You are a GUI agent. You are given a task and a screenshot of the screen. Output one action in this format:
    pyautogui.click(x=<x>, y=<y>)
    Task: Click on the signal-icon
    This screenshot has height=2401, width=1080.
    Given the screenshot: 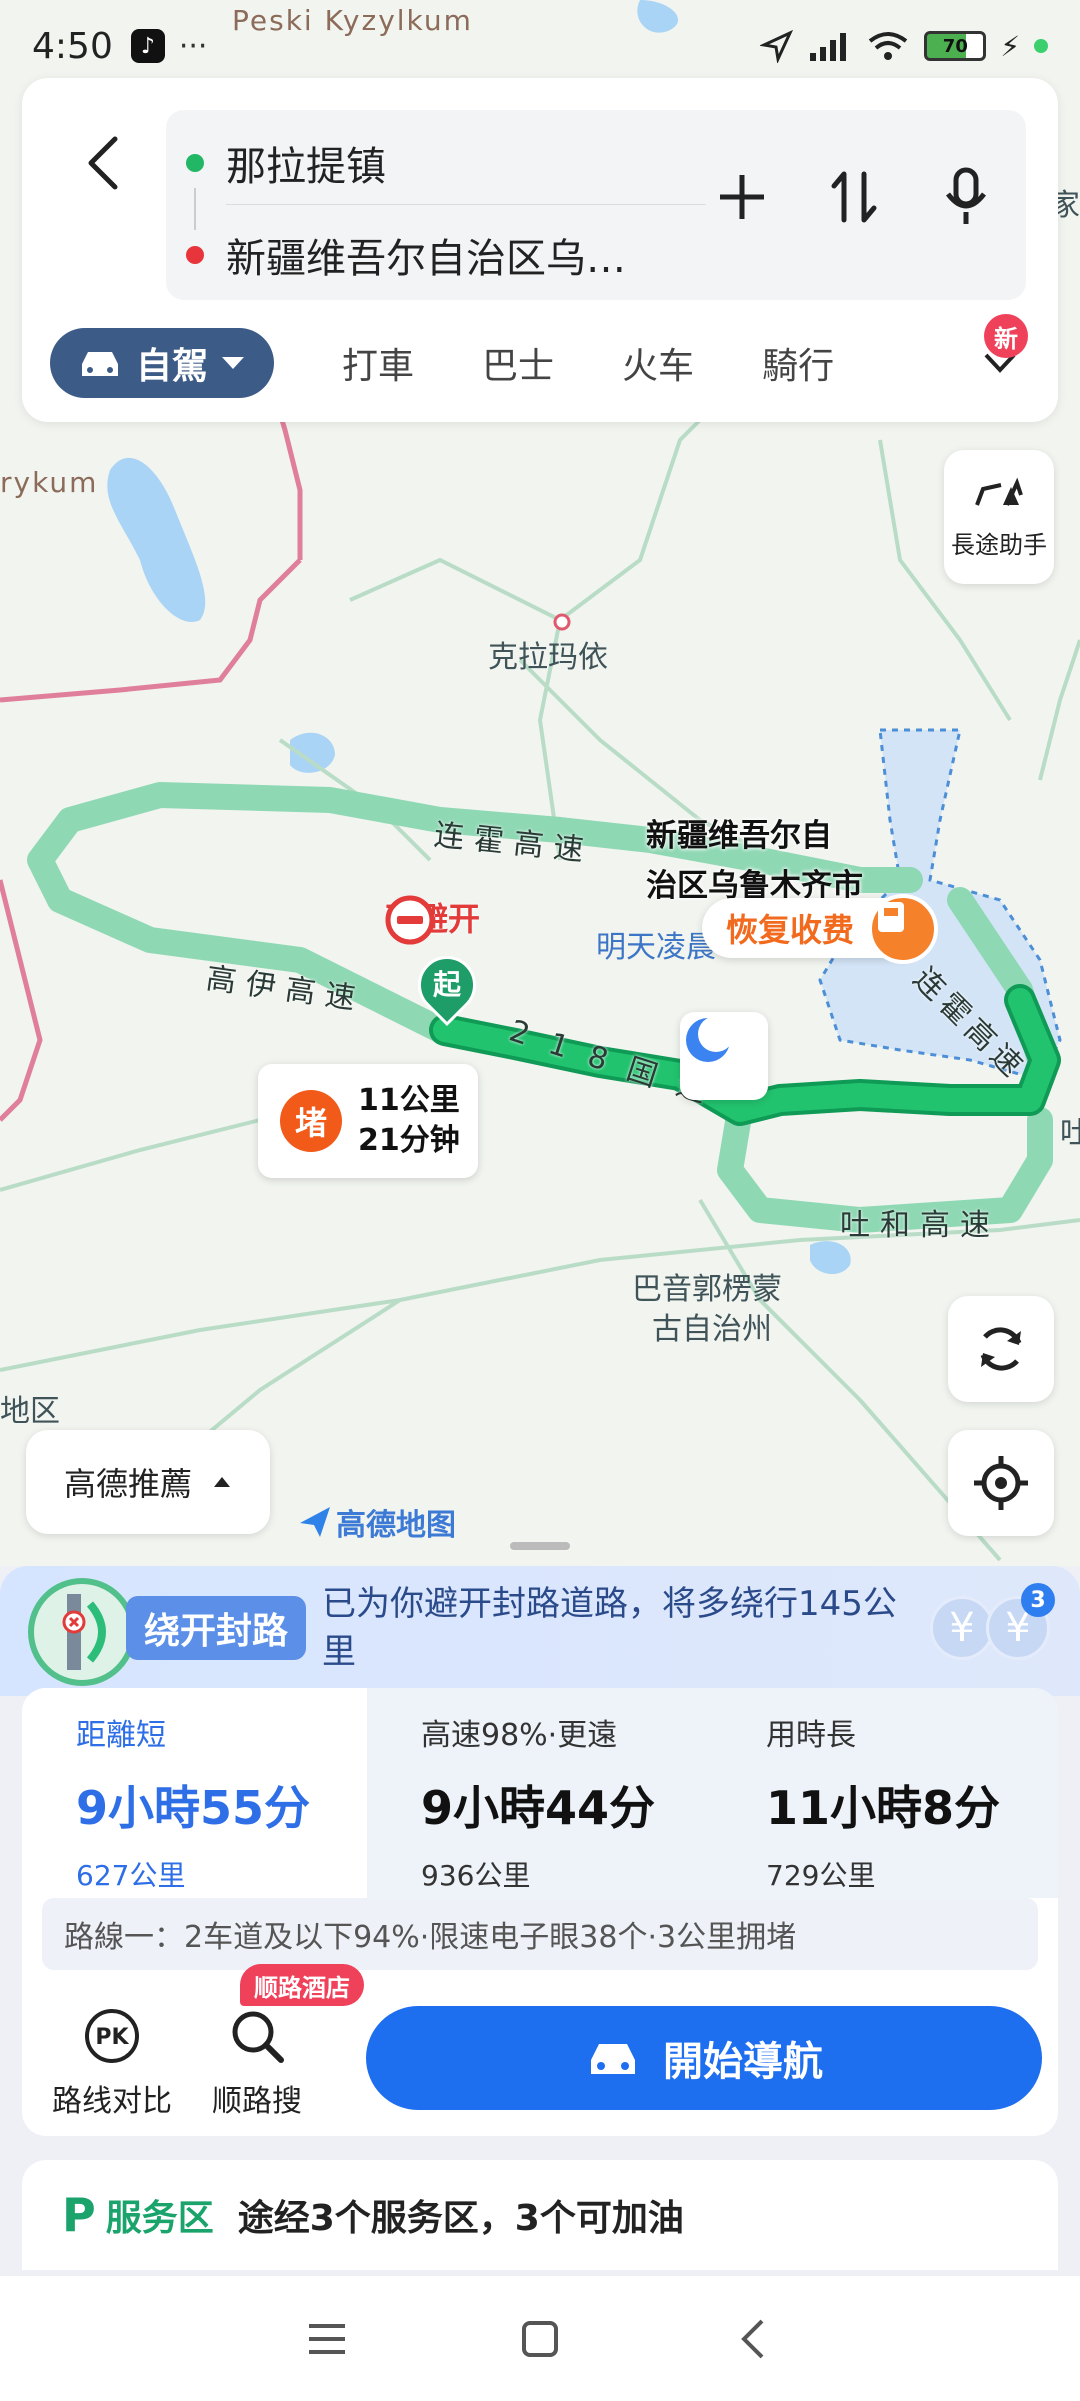 What is the action you would take?
    pyautogui.click(x=828, y=47)
    